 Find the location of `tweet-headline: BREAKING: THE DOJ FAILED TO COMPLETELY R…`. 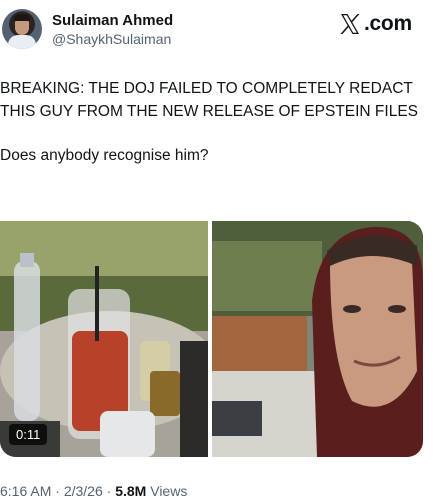

tweet-headline: BREAKING: THE DOJ FAILED TO COMPLETELY R… is located at coordinates (209, 100).